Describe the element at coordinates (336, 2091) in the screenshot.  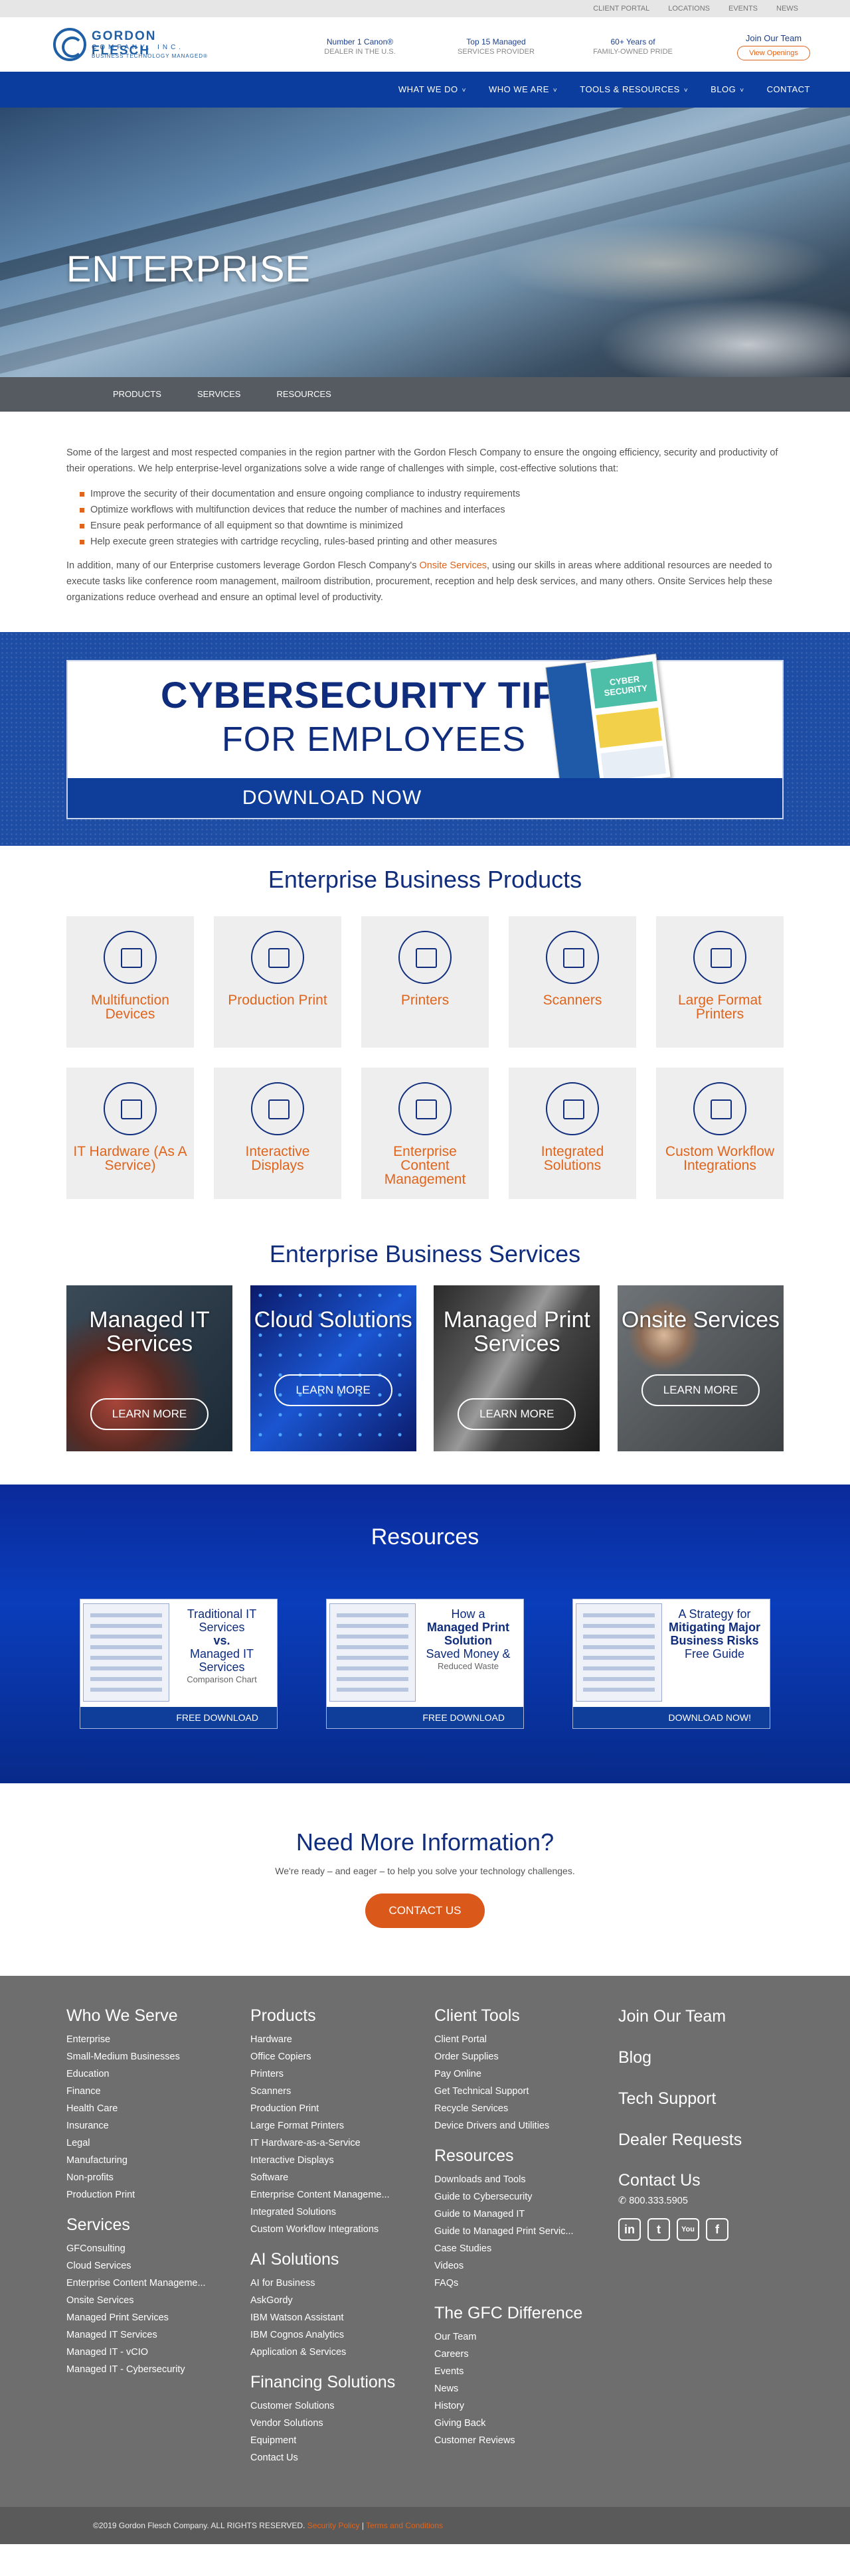
I see `footer-link: Scanners` at that location.